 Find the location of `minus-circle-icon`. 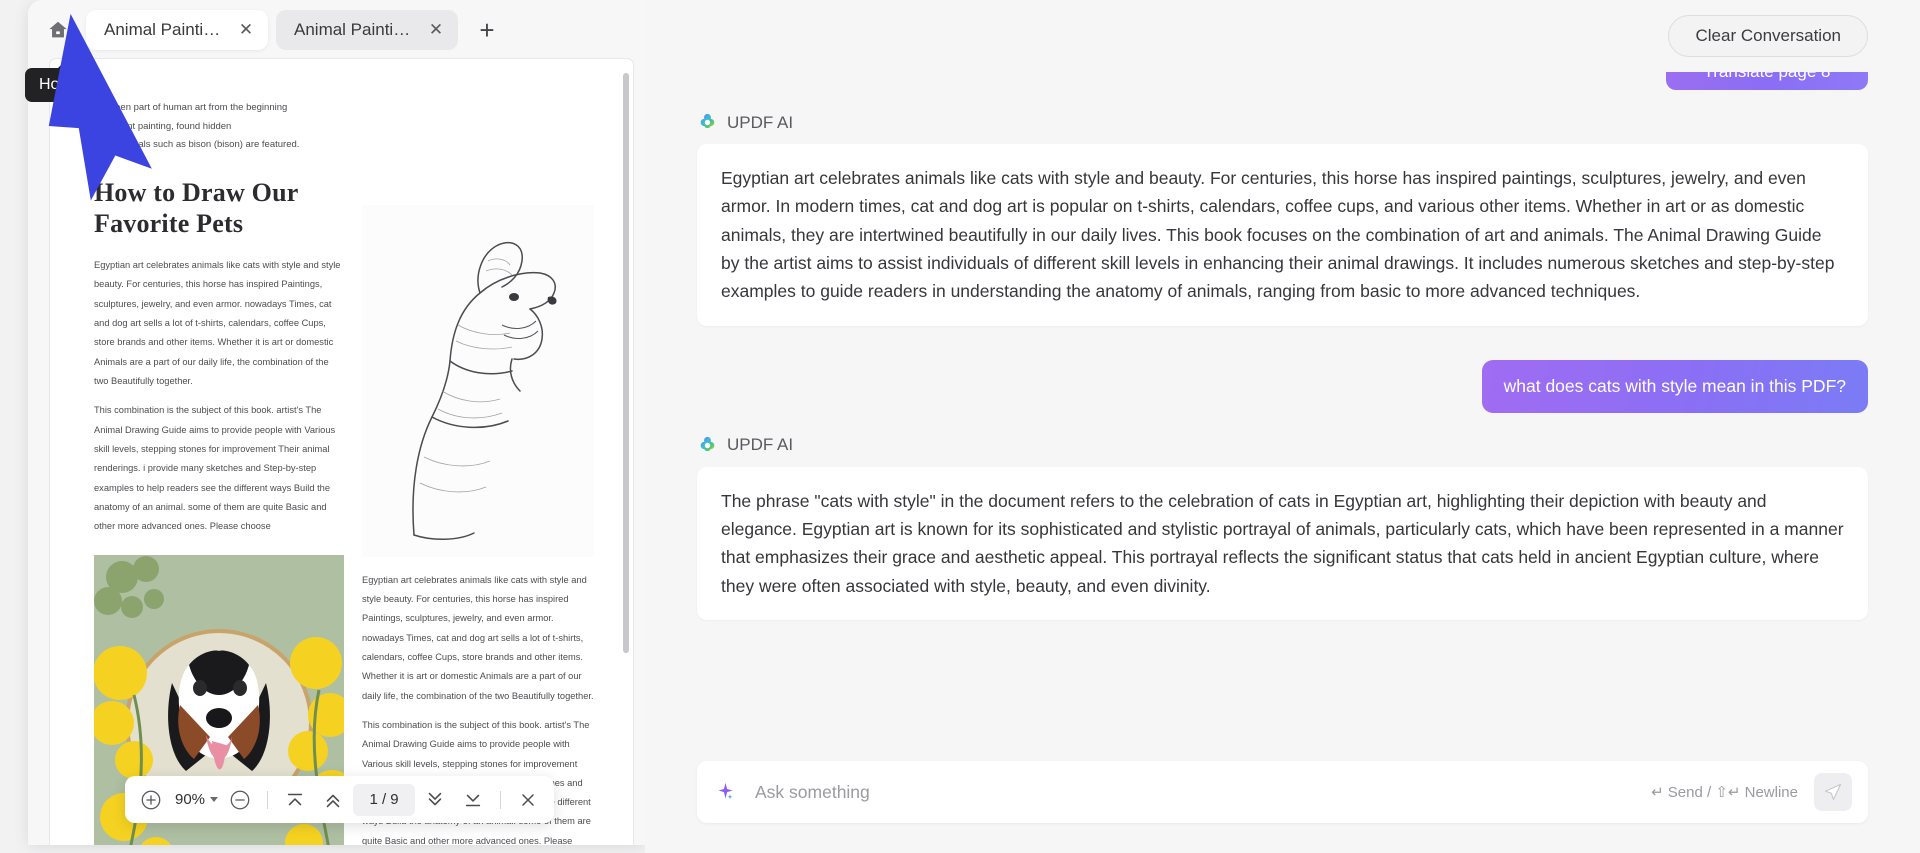

minus-circle-icon is located at coordinates (240, 799).